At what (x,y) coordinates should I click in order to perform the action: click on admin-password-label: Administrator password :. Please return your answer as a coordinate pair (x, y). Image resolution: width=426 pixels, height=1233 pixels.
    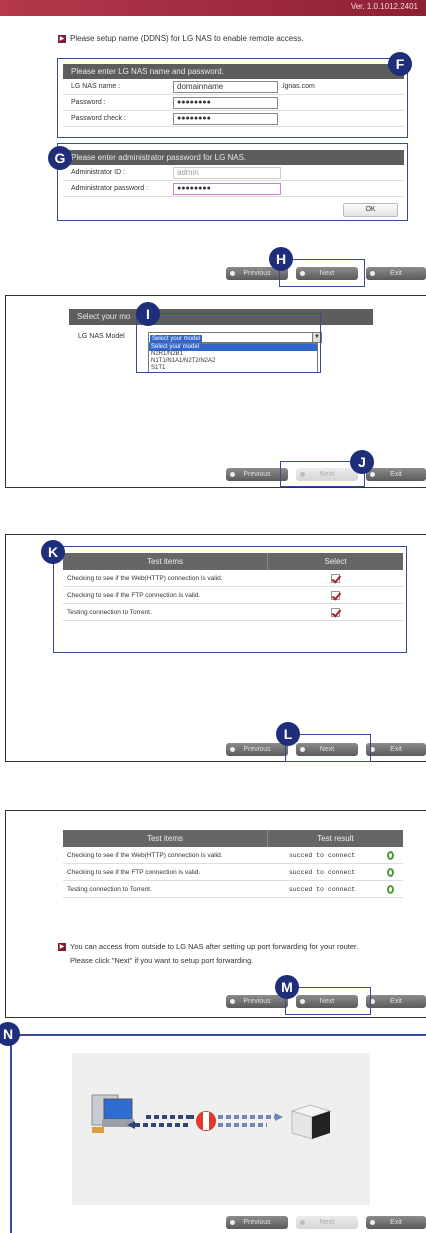
    Looking at the image, I should click on (110, 188).